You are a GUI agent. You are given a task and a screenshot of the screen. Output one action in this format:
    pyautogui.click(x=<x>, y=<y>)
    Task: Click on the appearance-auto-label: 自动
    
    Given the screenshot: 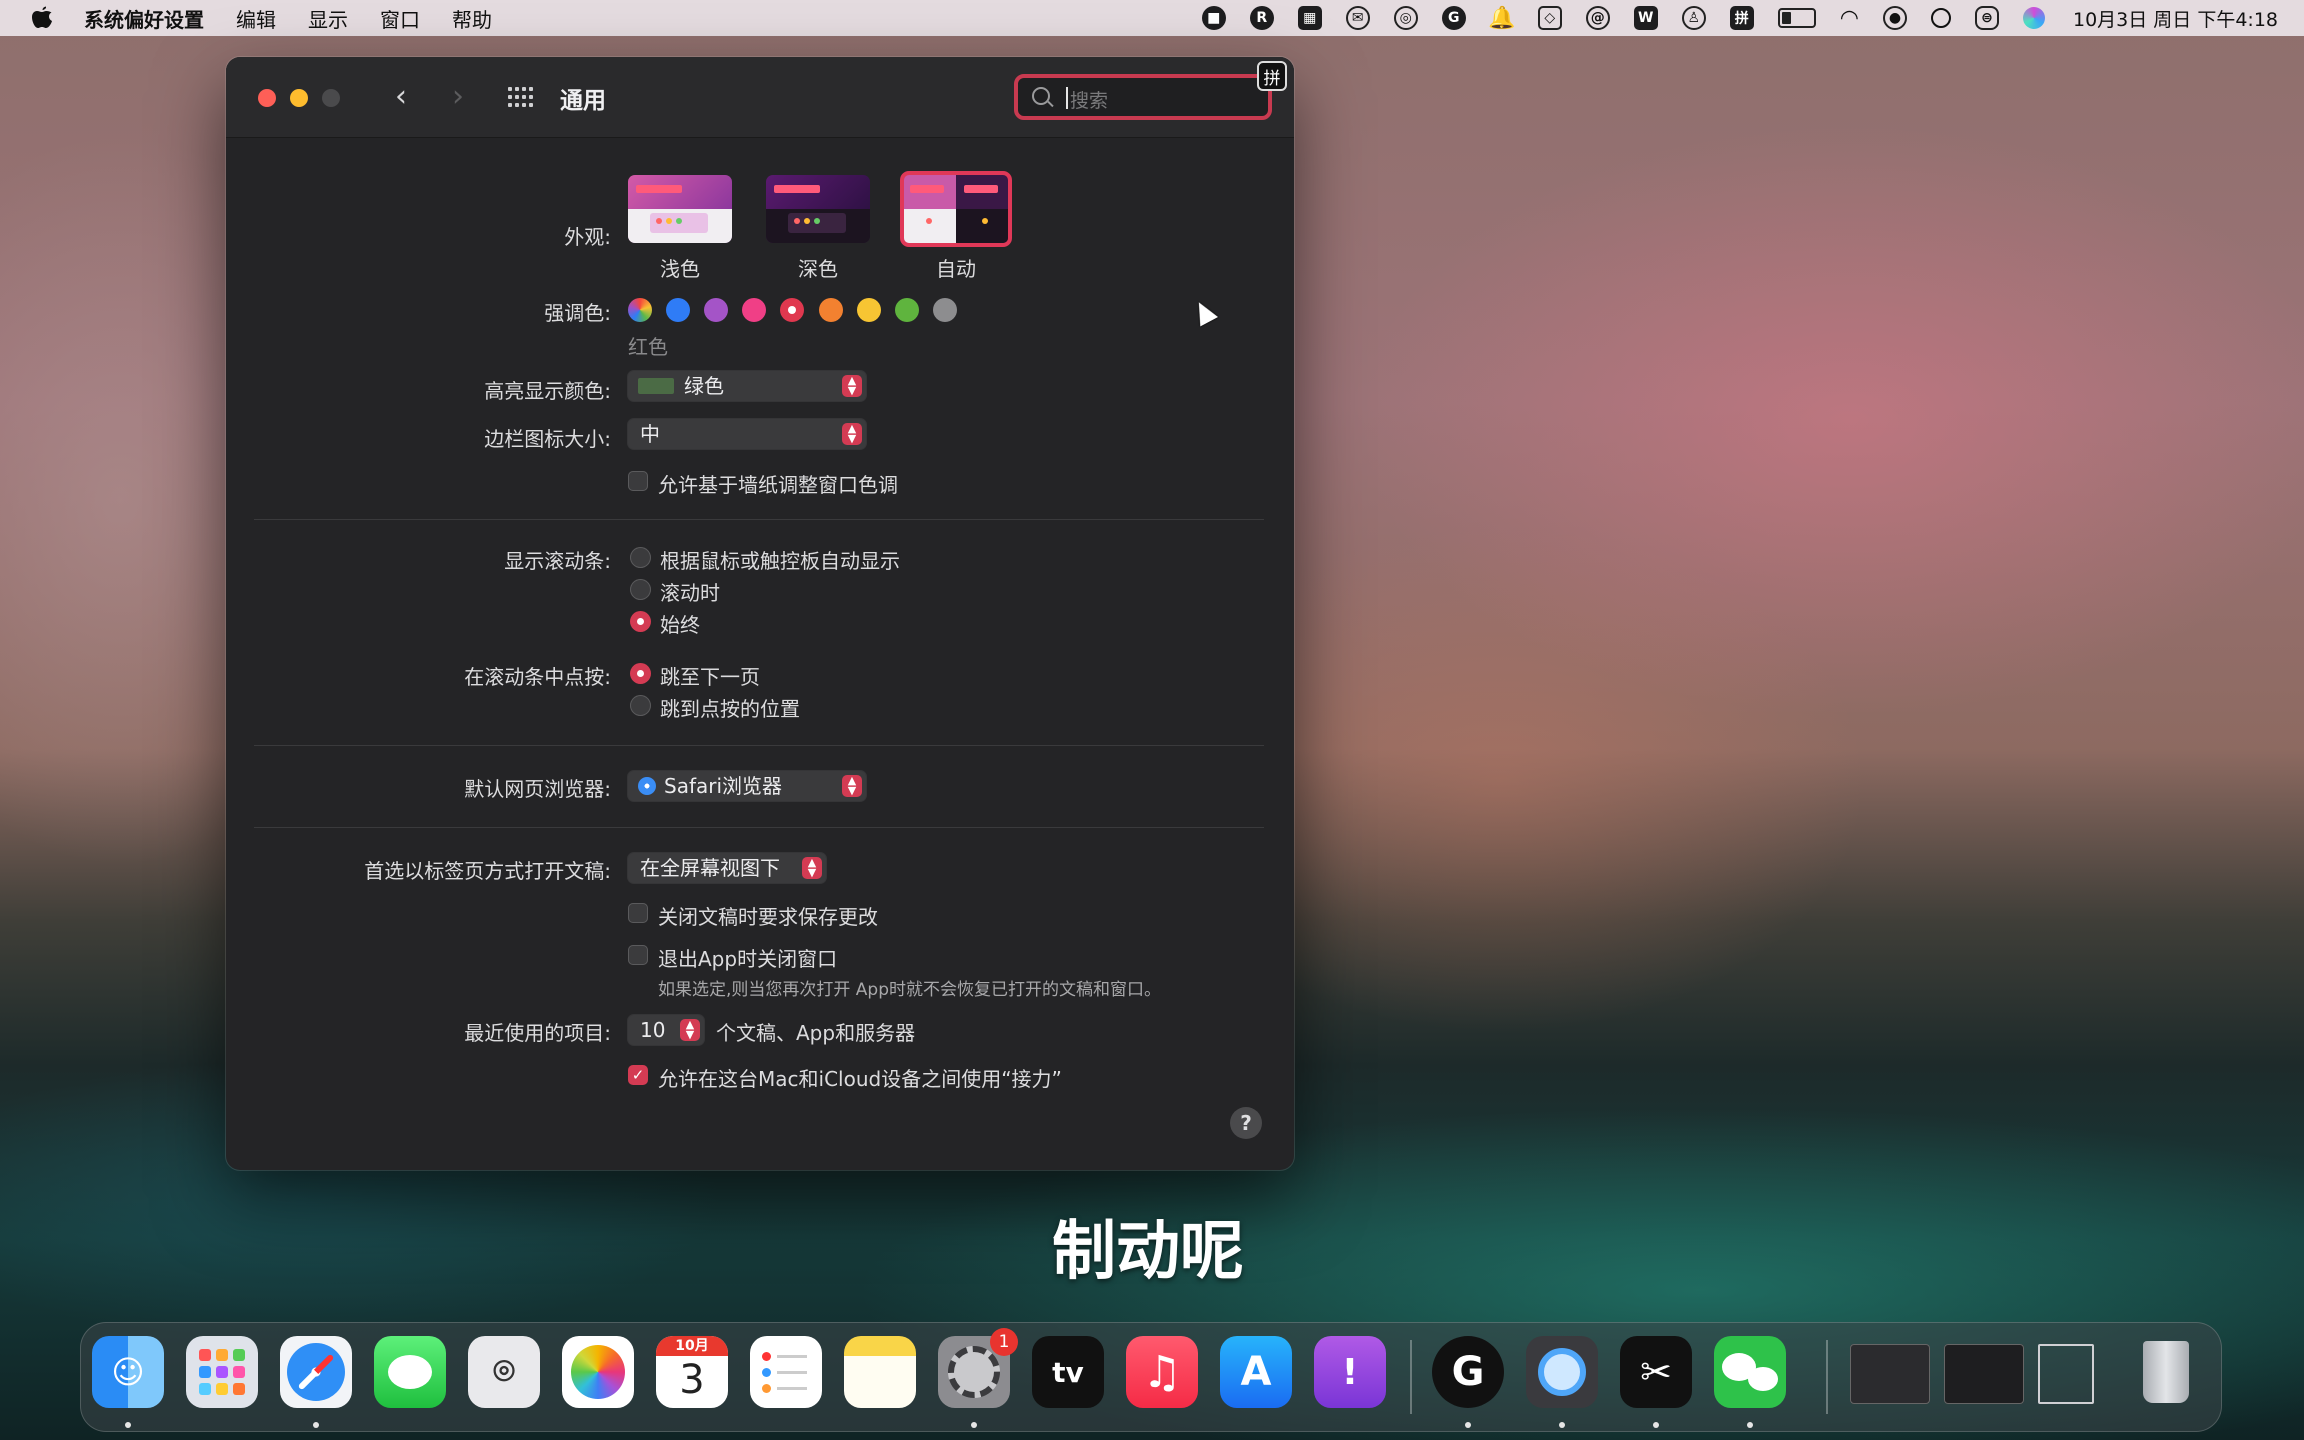 What is the action you would take?
    pyautogui.click(x=956, y=267)
    